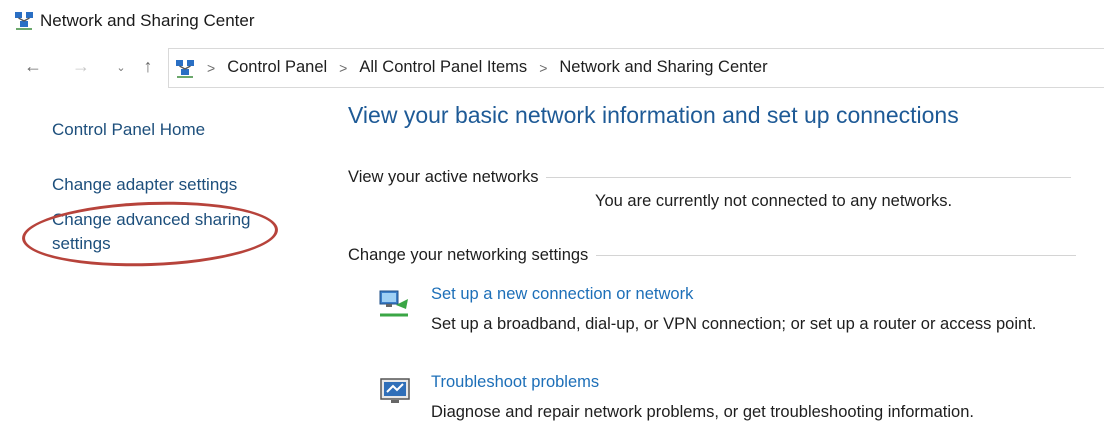 The image size is (1104, 423). What do you see at coordinates (147, 20) in the screenshot?
I see `window-title: Network and Sharing Center` at bounding box center [147, 20].